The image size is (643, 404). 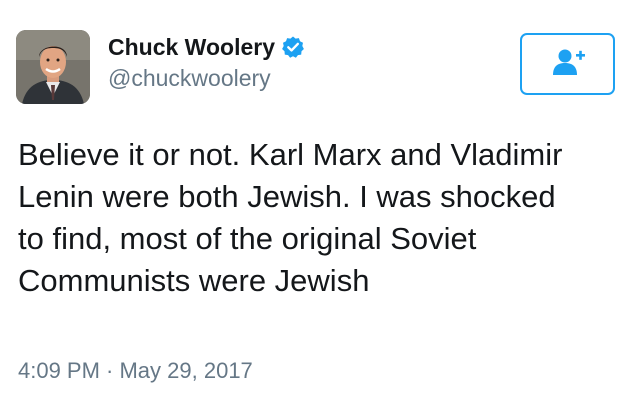 I want to click on follow-button, so click(x=567, y=64).